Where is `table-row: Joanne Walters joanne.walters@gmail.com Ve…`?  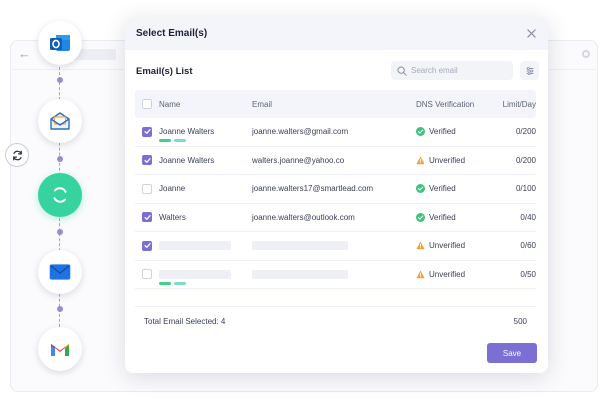
table-row: Joanne Walters joanne.walters@gmail.com Ve… is located at coordinates (335, 132).